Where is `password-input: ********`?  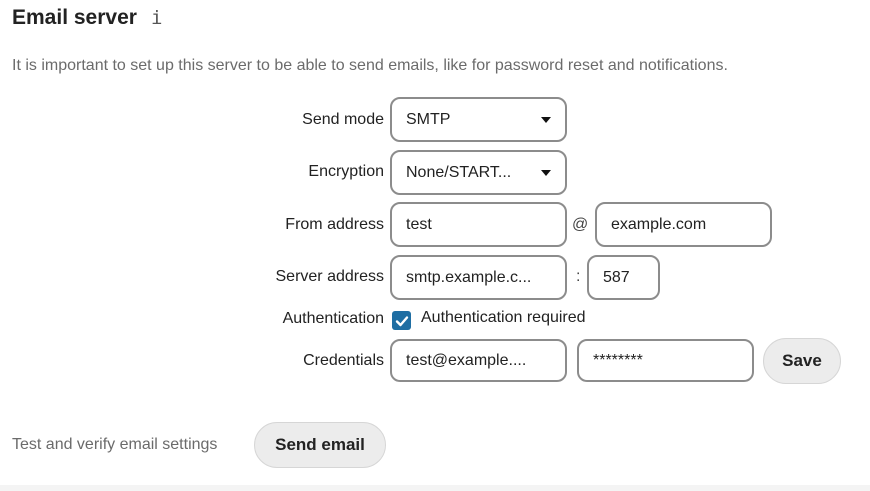
password-input: ******** is located at coordinates (665, 360).